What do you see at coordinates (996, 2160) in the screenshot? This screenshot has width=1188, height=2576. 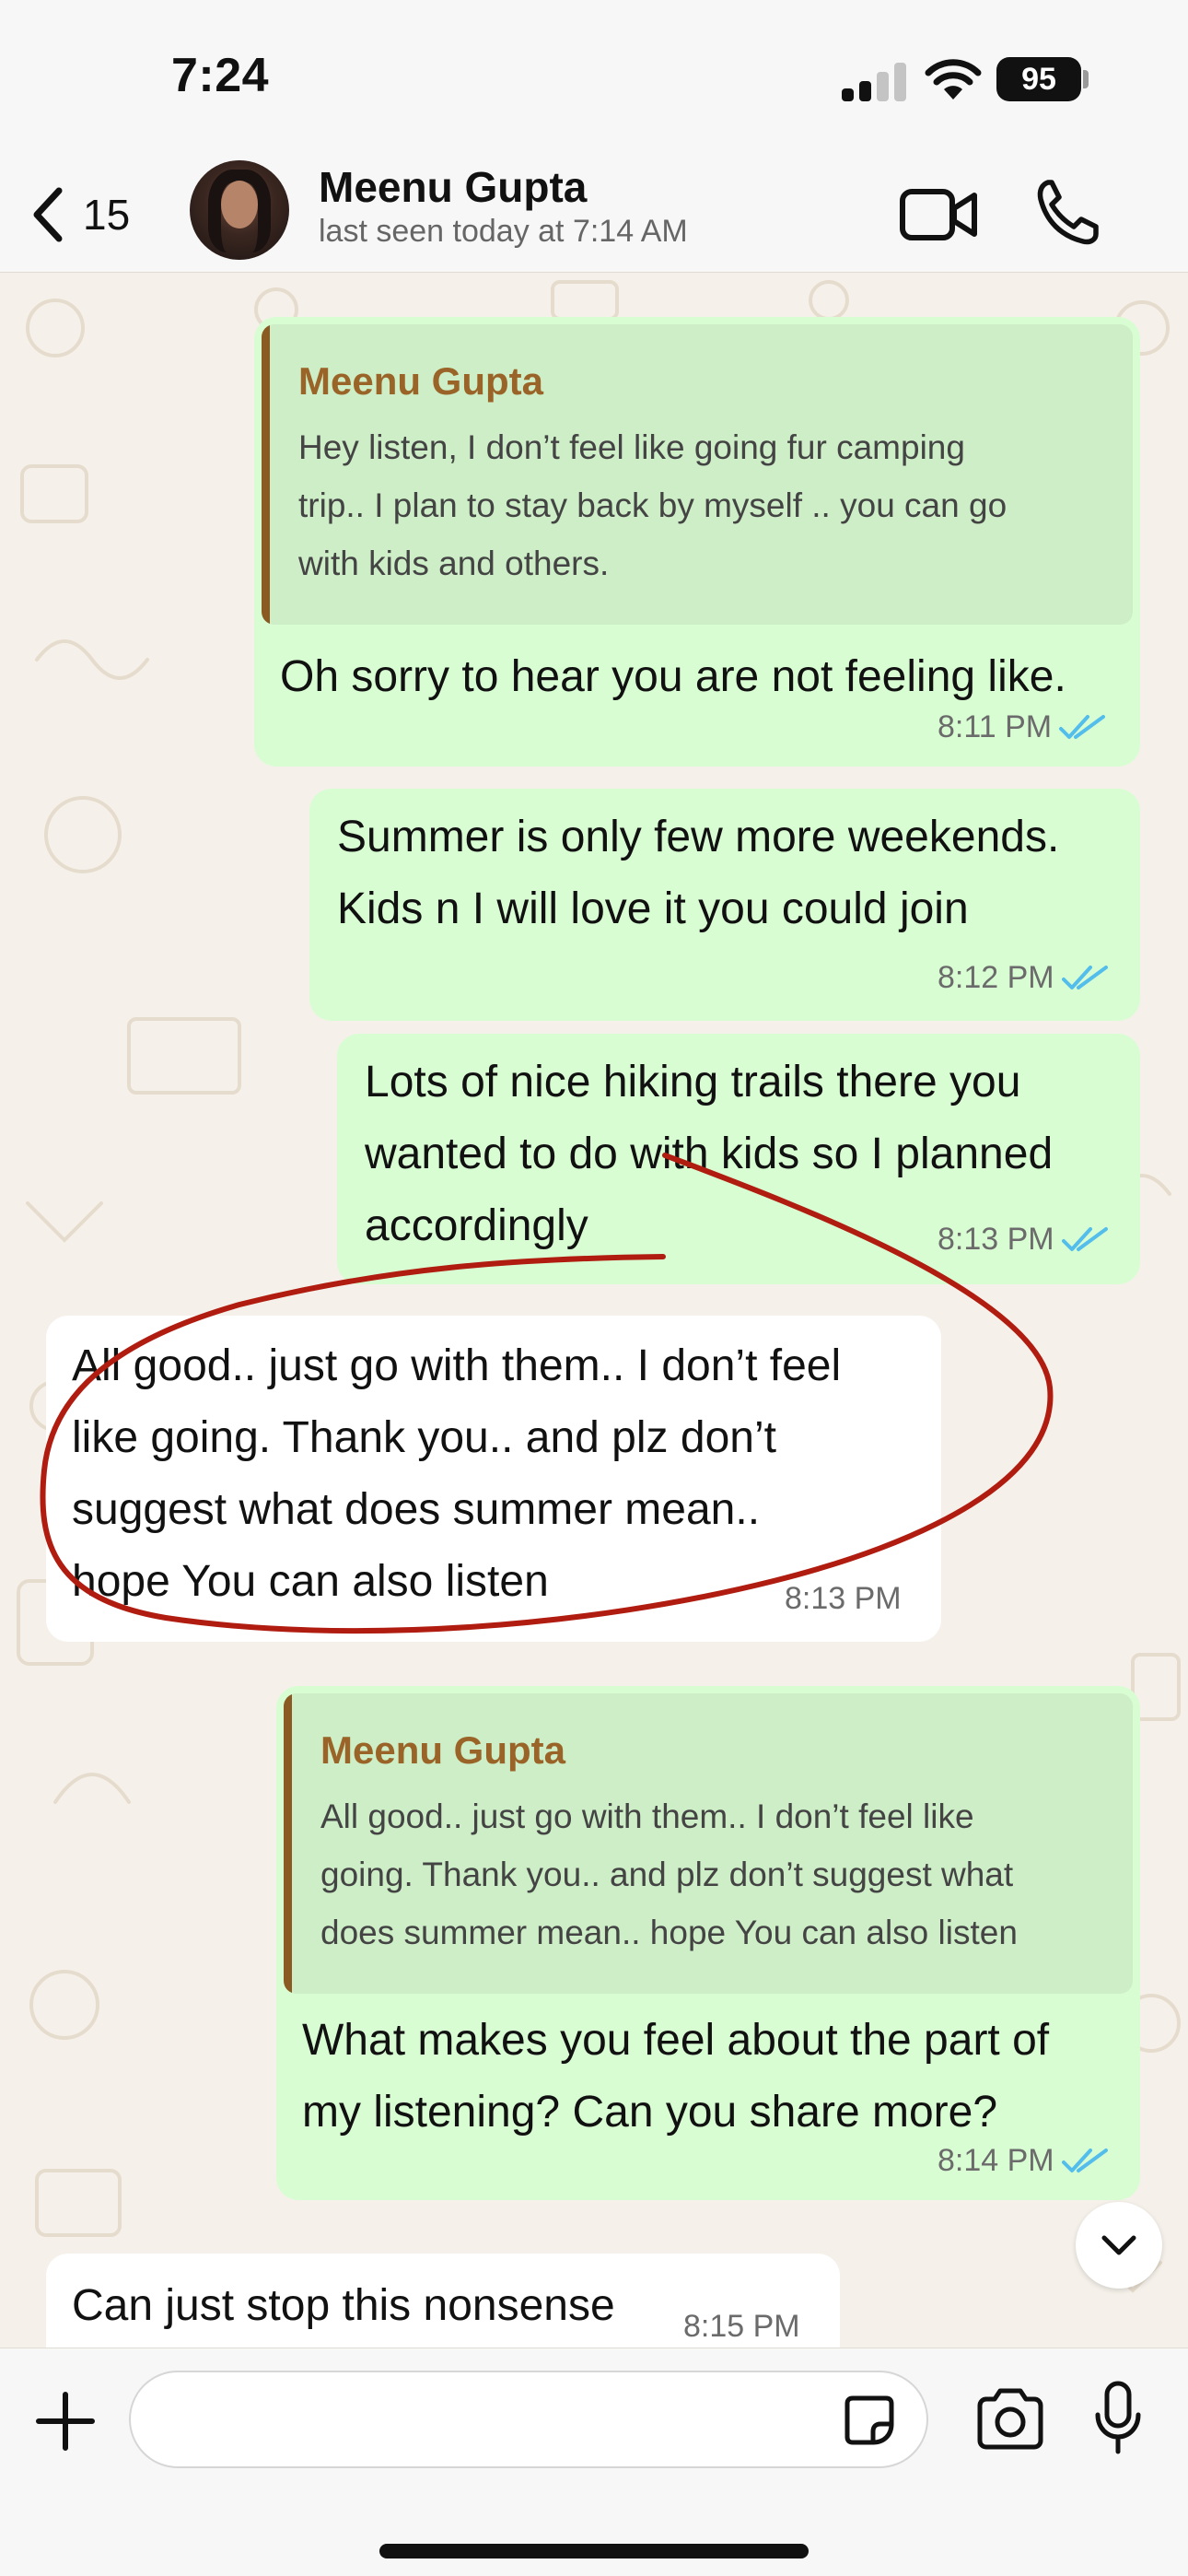 I see `message-time: 8:14 PM` at bounding box center [996, 2160].